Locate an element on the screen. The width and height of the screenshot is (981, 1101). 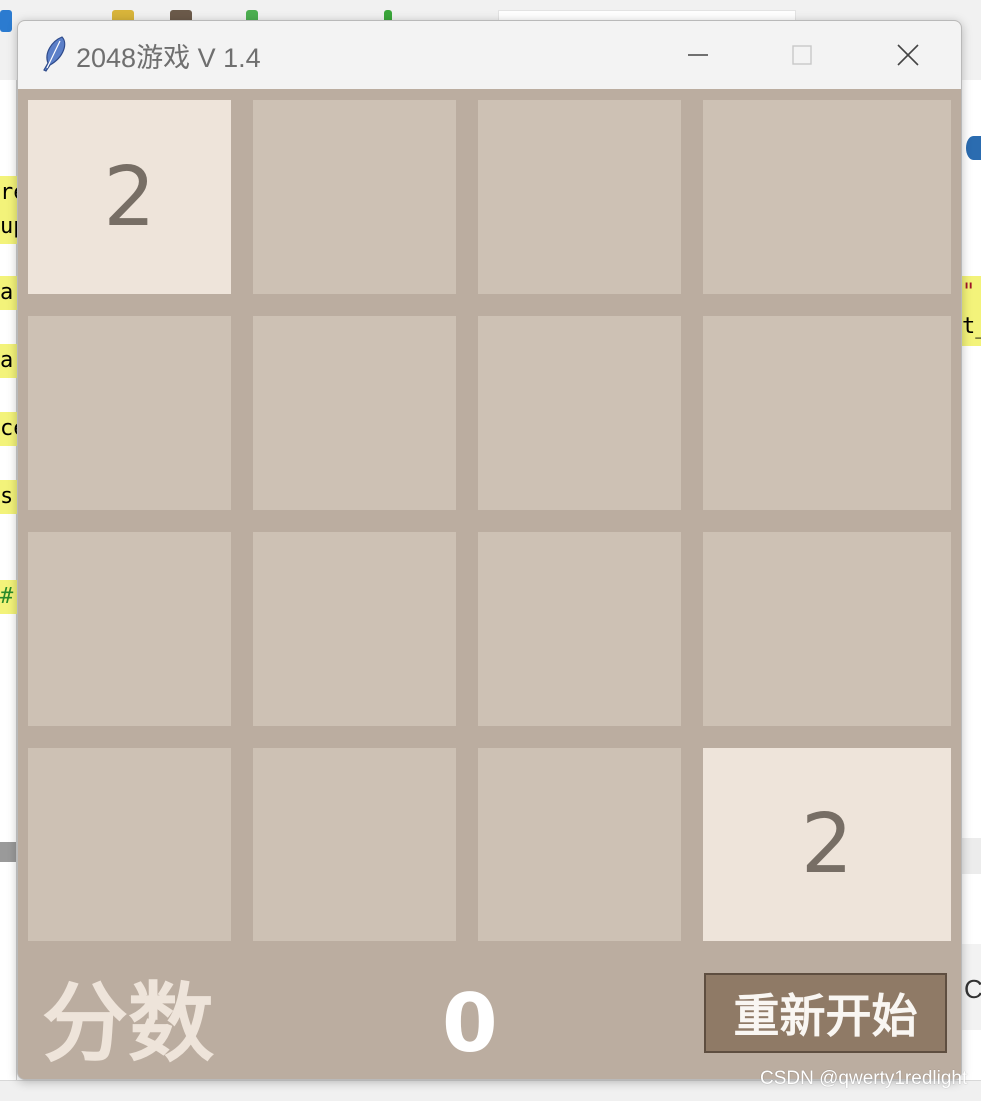
maximize-button is located at coordinates (802, 55).